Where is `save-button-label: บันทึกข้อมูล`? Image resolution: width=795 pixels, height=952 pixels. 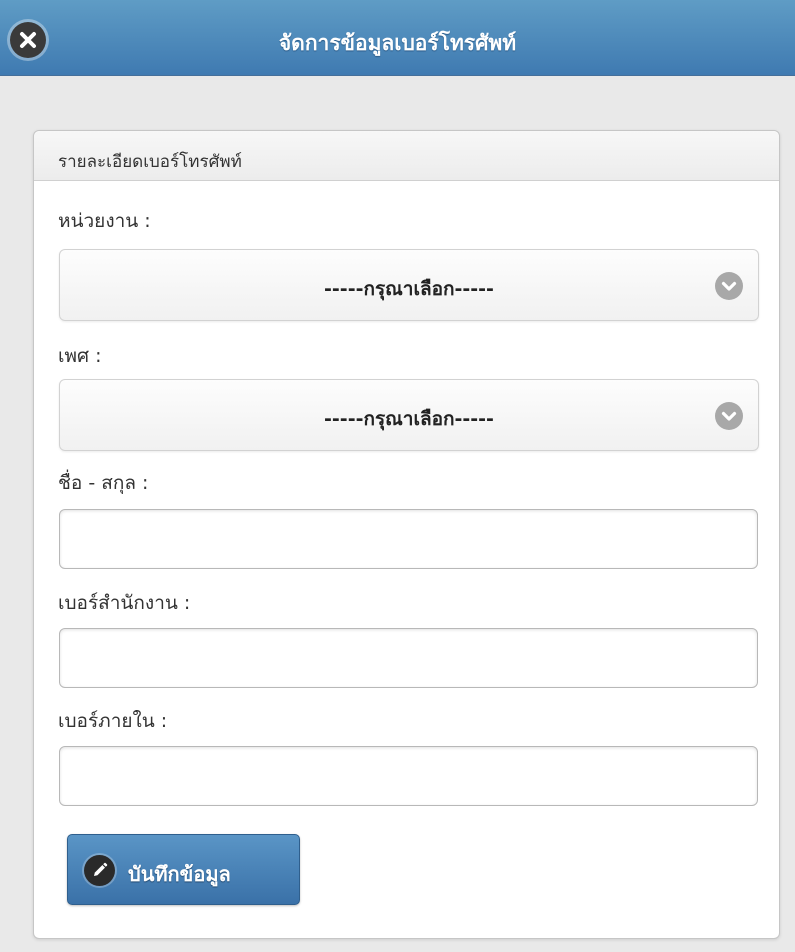 save-button-label: บันทึกข้อมูล is located at coordinates (179, 874).